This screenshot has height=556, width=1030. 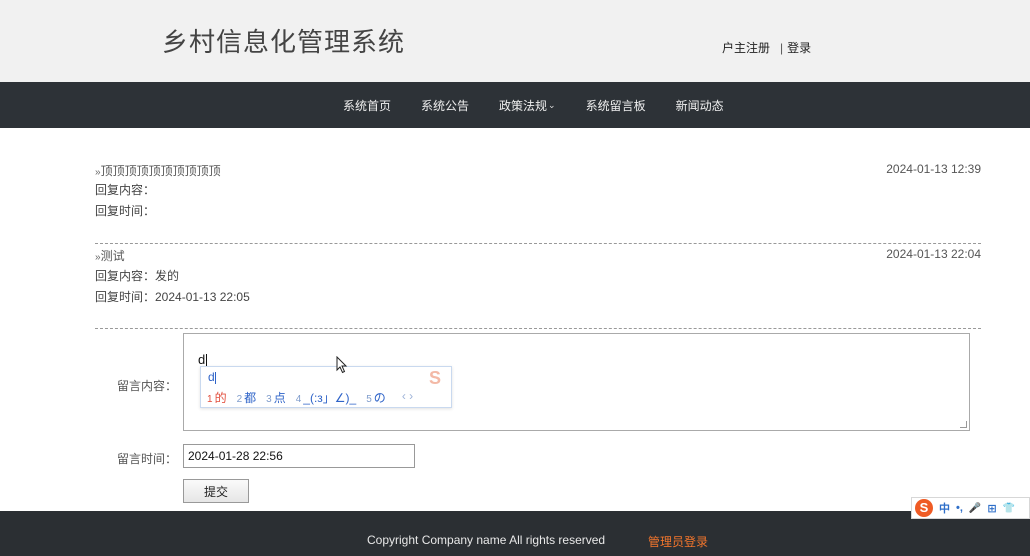 What do you see at coordinates (326, 387) in the screenshot?
I see `ime-candidate-popup: d S 1的 2都 3点 4 _(:з」∠)_ 5の ‹ ›` at bounding box center [326, 387].